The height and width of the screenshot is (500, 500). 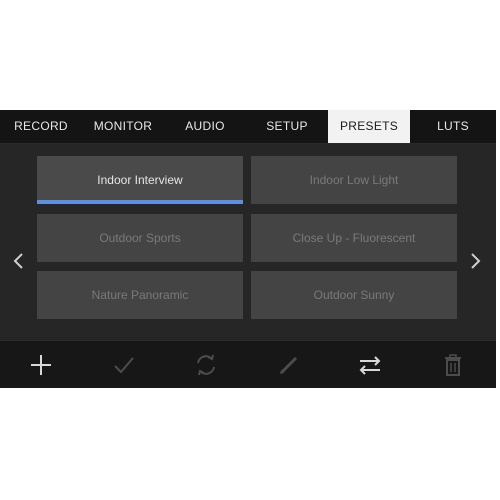 I want to click on preset-button-nature-panoramic: Nature Panoramic, so click(x=140, y=295).